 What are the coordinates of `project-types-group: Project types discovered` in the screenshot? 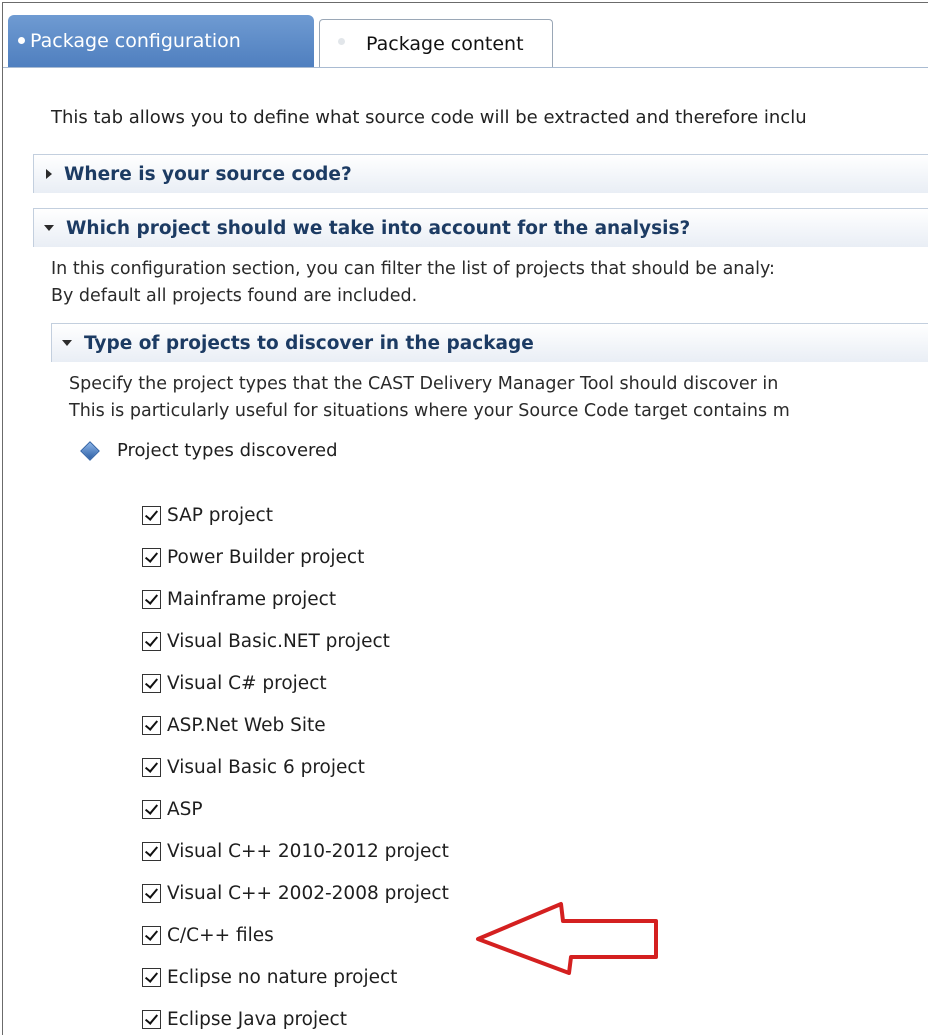 It's located at (209, 450).